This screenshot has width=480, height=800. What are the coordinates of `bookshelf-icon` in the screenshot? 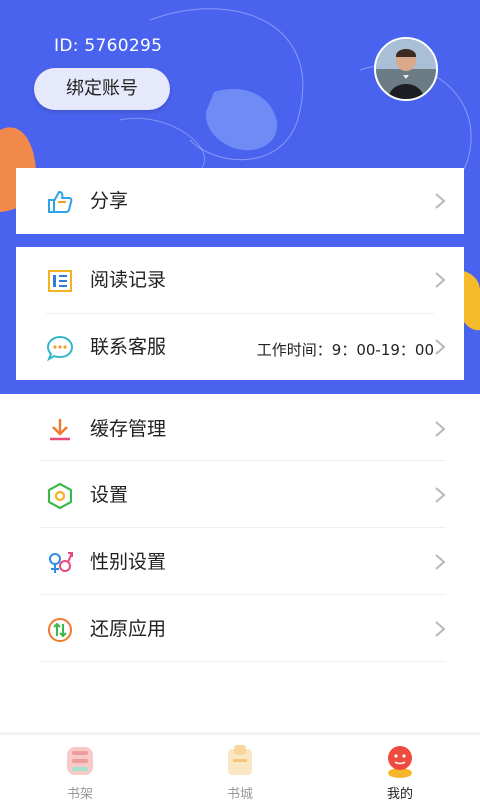 It's located at (80, 761).